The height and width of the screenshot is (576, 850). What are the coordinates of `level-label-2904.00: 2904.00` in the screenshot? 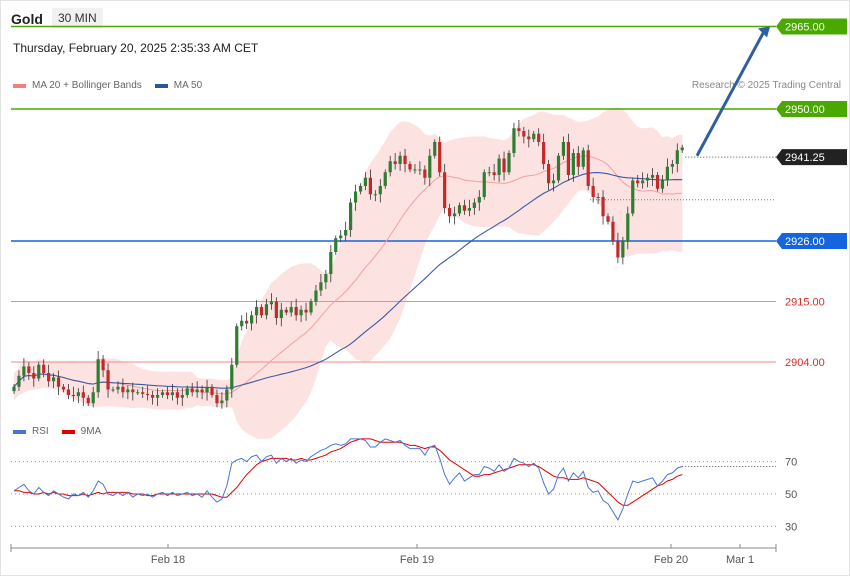 It's located at (805, 363).